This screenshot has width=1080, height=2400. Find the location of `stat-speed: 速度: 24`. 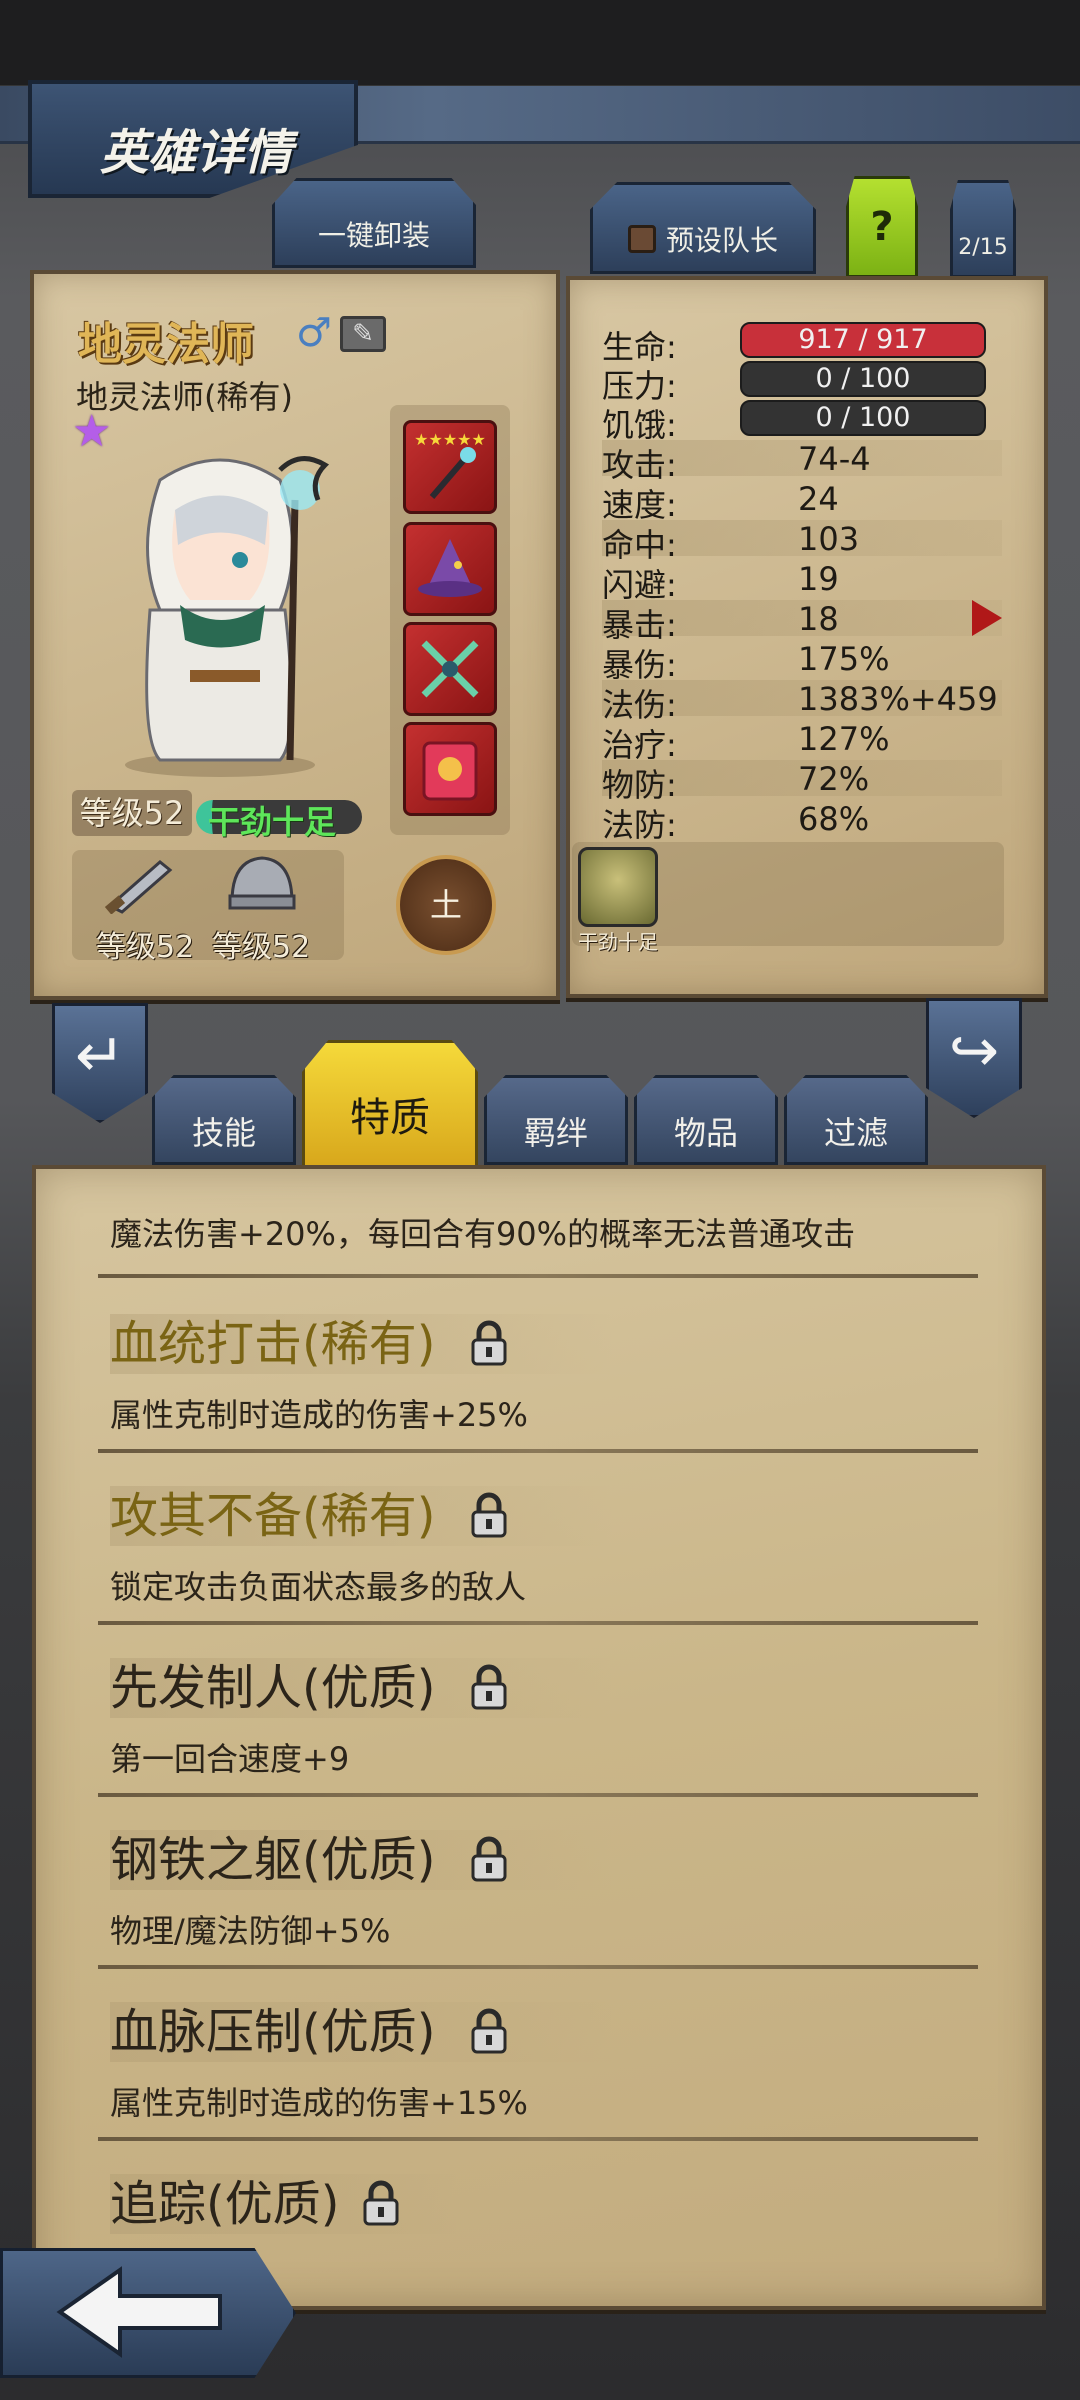

stat-speed: 速度: 24 is located at coordinates (802, 502).